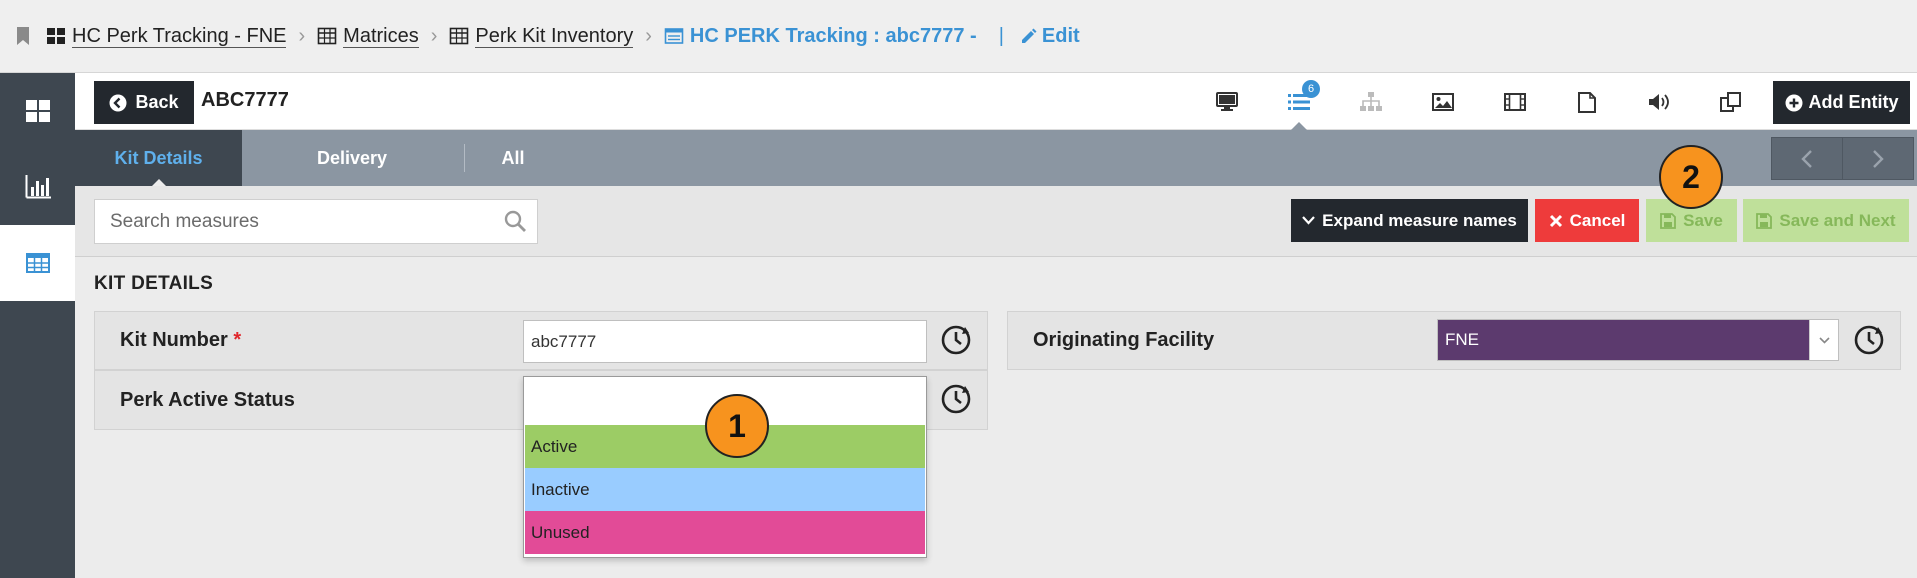 The image size is (1917, 578). What do you see at coordinates (1443, 102) in the screenshot?
I see `image-icon` at bounding box center [1443, 102].